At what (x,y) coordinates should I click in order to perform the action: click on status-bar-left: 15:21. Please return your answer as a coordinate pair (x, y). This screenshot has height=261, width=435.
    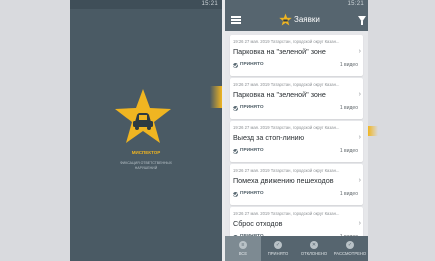
    Looking at the image, I should click on (146, 4).